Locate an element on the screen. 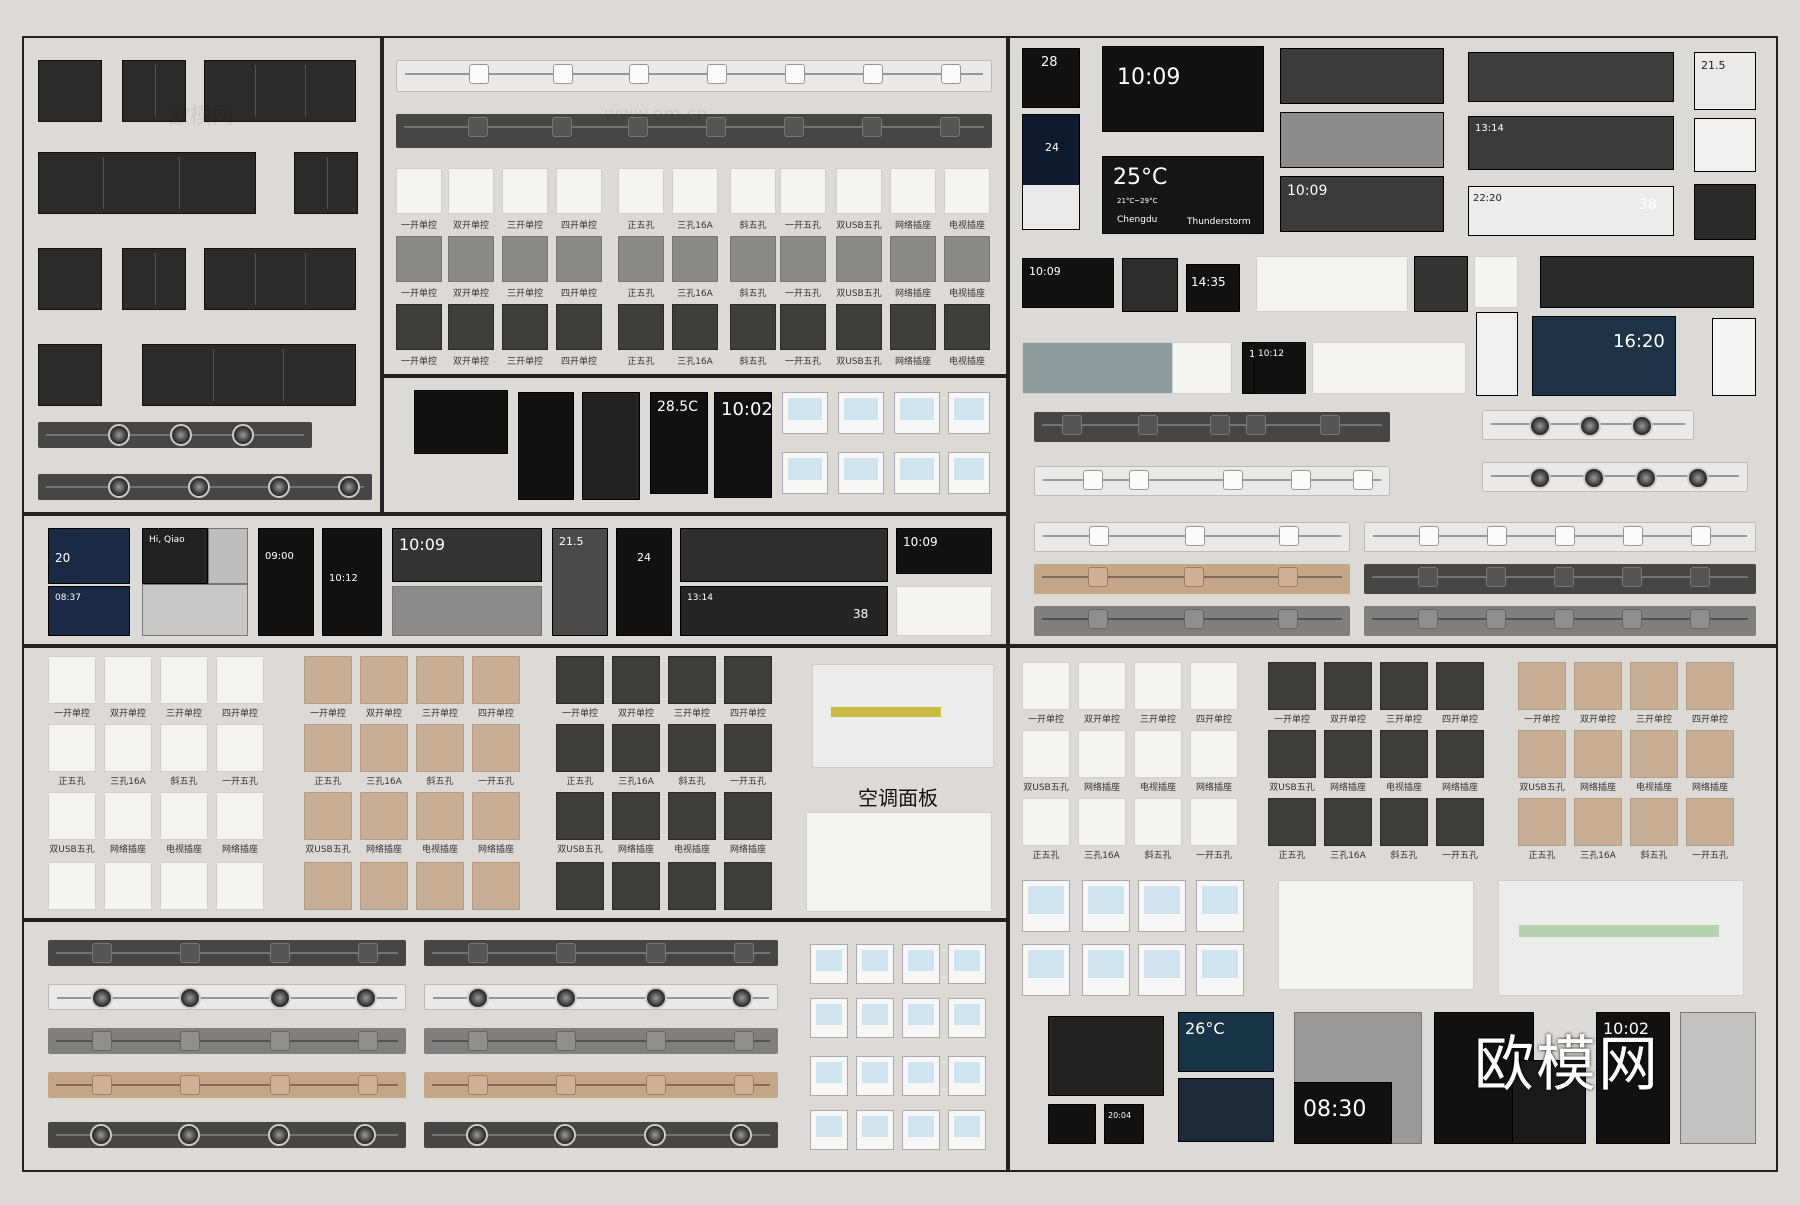  smart-panel-white is located at coordinates (1389, 368).